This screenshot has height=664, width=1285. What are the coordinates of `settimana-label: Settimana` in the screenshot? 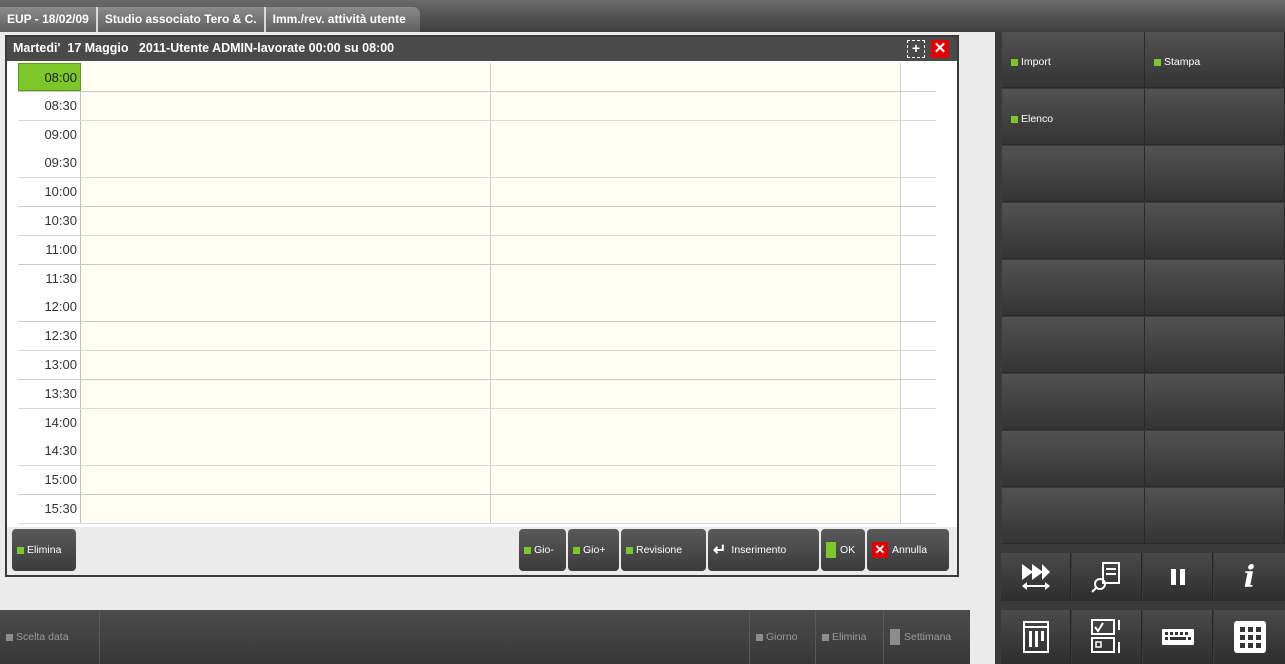 It's located at (928, 637).